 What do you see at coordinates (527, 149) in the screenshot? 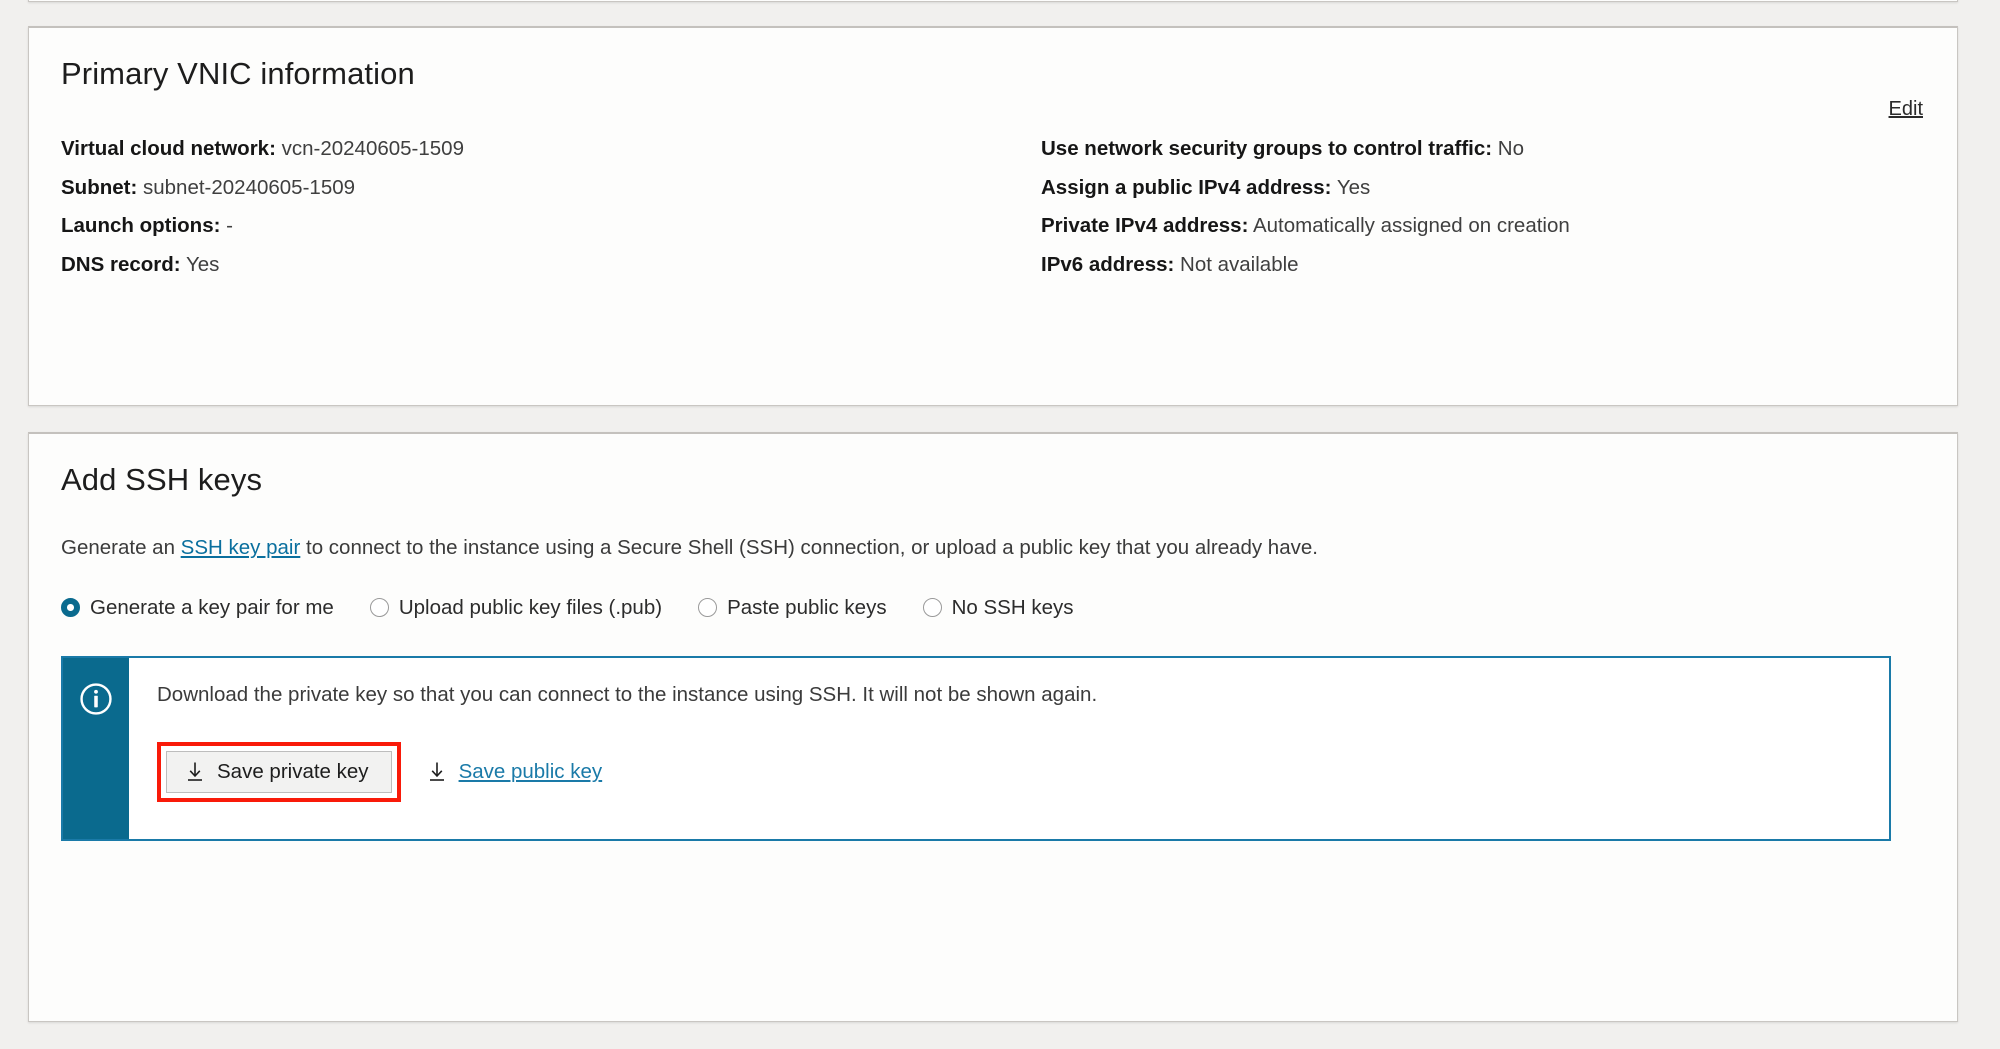
I see `detail-row: Virtual cloud network: vcn-20240605-1509` at bounding box center [527, 149].